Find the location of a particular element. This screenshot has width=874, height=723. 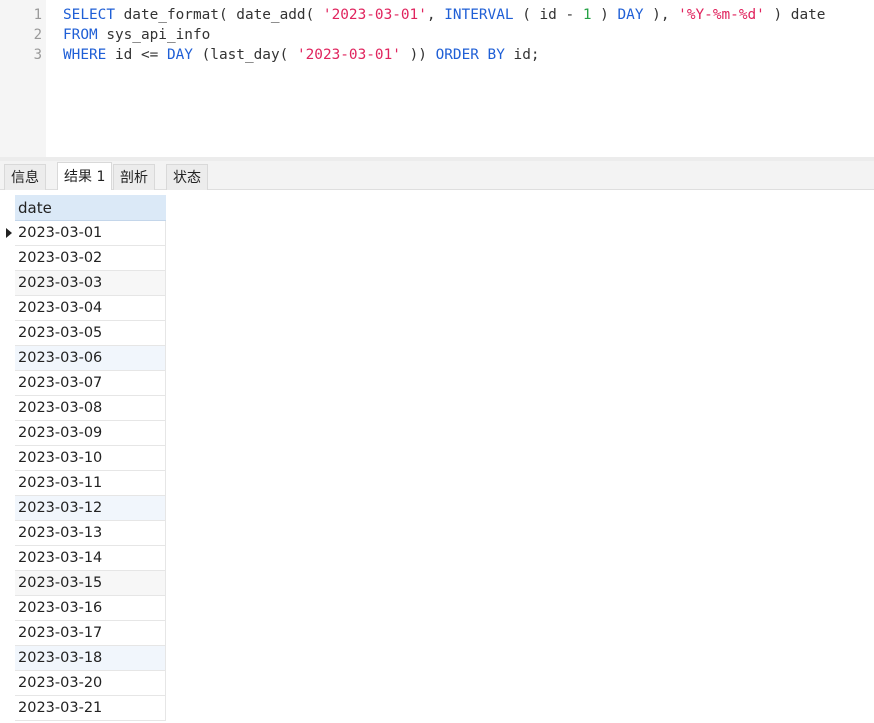

tab-profile: 剖析 is located at coordinates (134, 177).